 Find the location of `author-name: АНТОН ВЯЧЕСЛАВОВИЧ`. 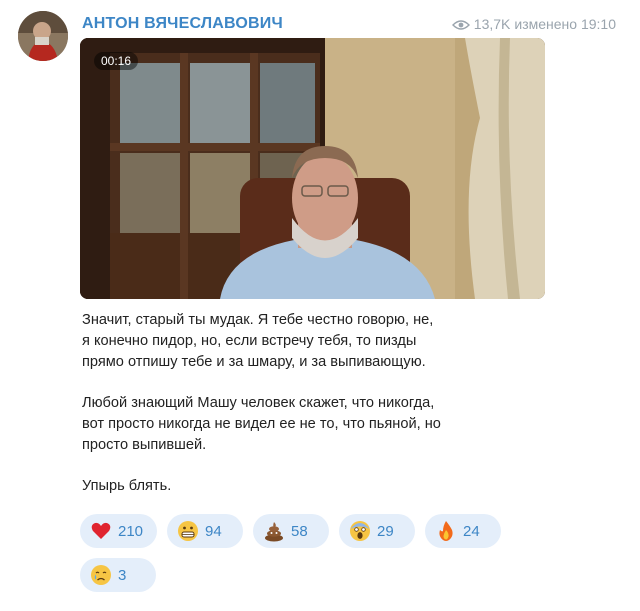

author-name: АНТОН ВЯЧЕСЛАВОВИЧ is located at coordinates (182, 24).